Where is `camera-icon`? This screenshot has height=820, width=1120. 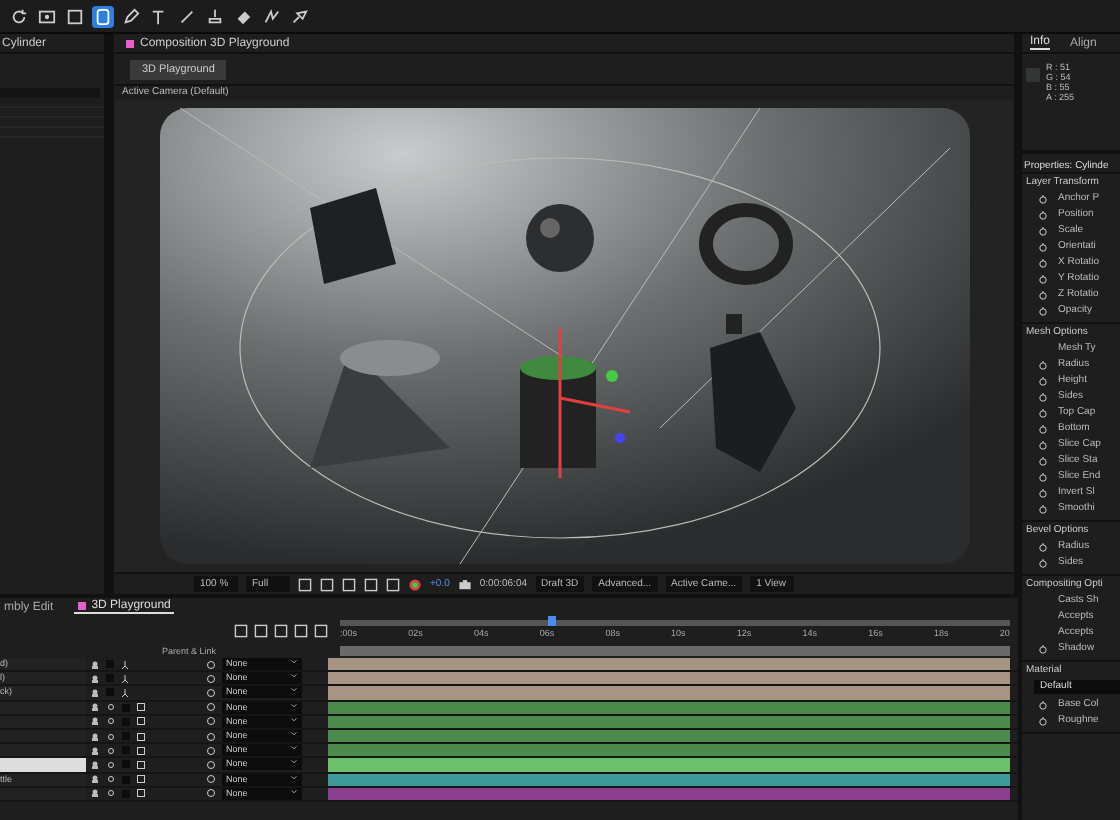
camera-icon is located at coordinates (464, 584).